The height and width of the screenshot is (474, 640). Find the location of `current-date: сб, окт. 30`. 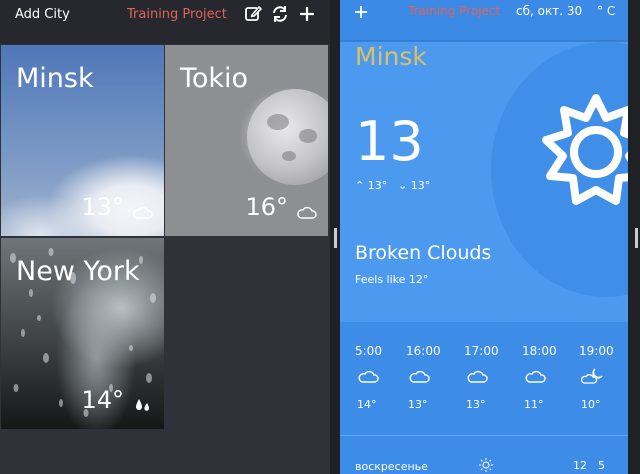

current-date: сб, окт. 30 is located at coordinates (549, 11).